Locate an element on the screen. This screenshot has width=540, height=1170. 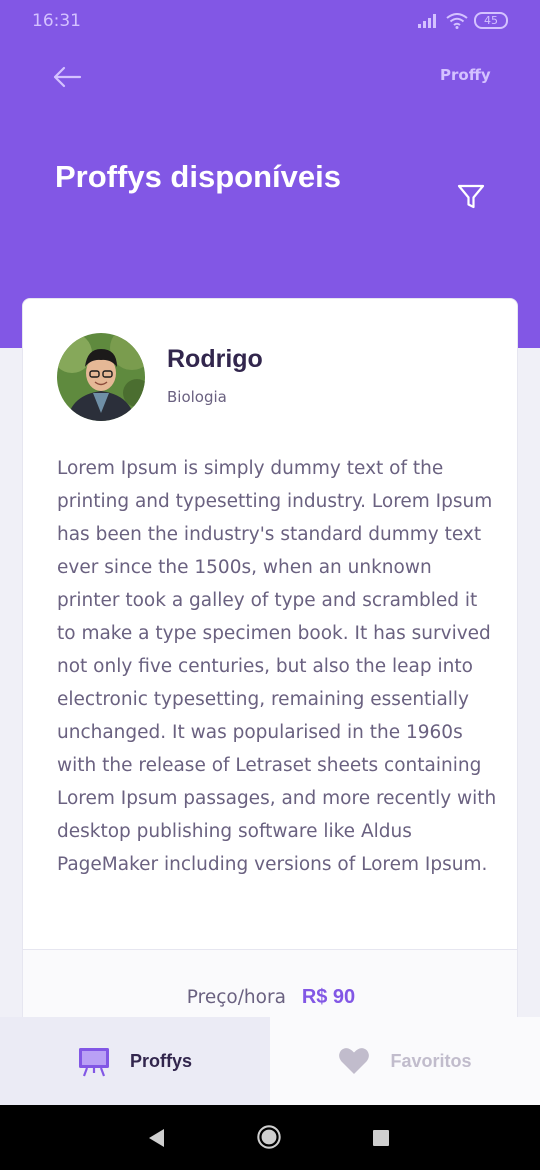
easel-icon is located at coordinates (93, 1062).